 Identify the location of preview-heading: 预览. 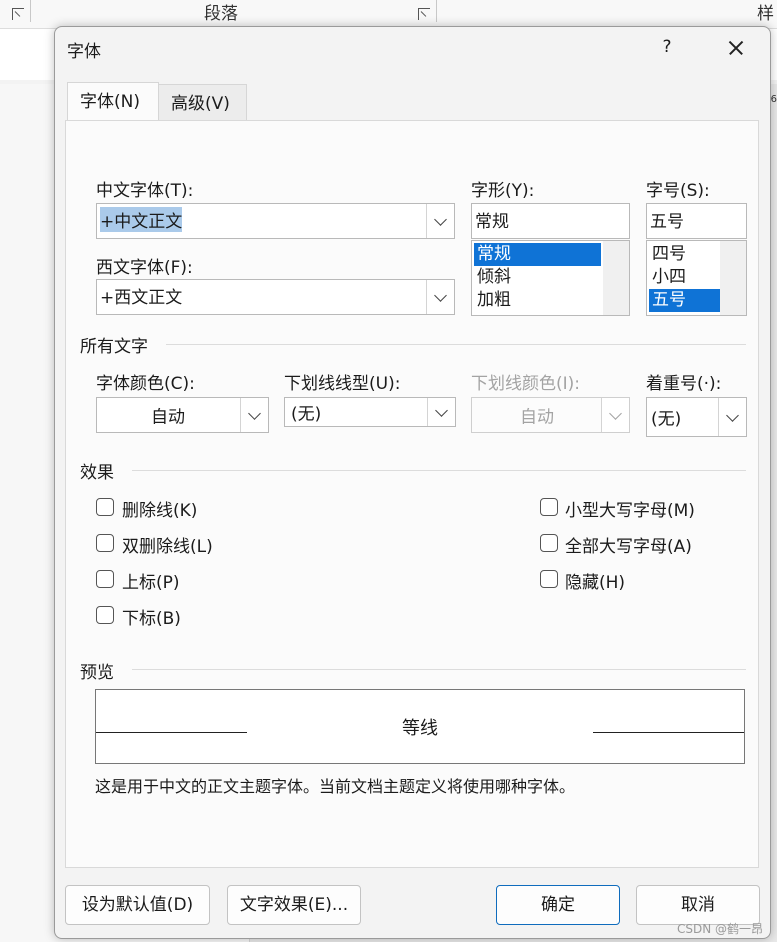
(97, 673).